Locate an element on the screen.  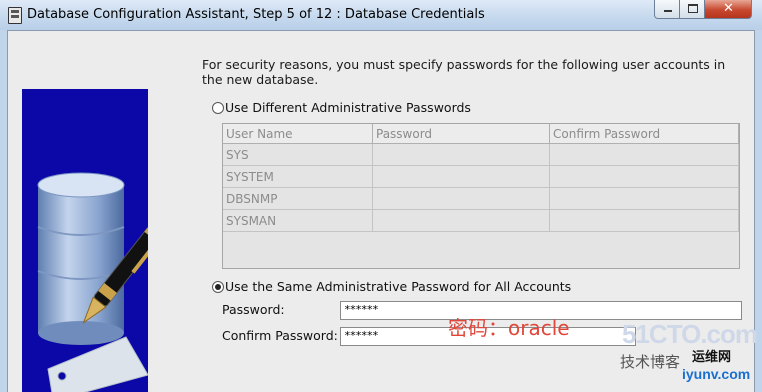
close-button: ✕ is located at coordinates (728, 9).